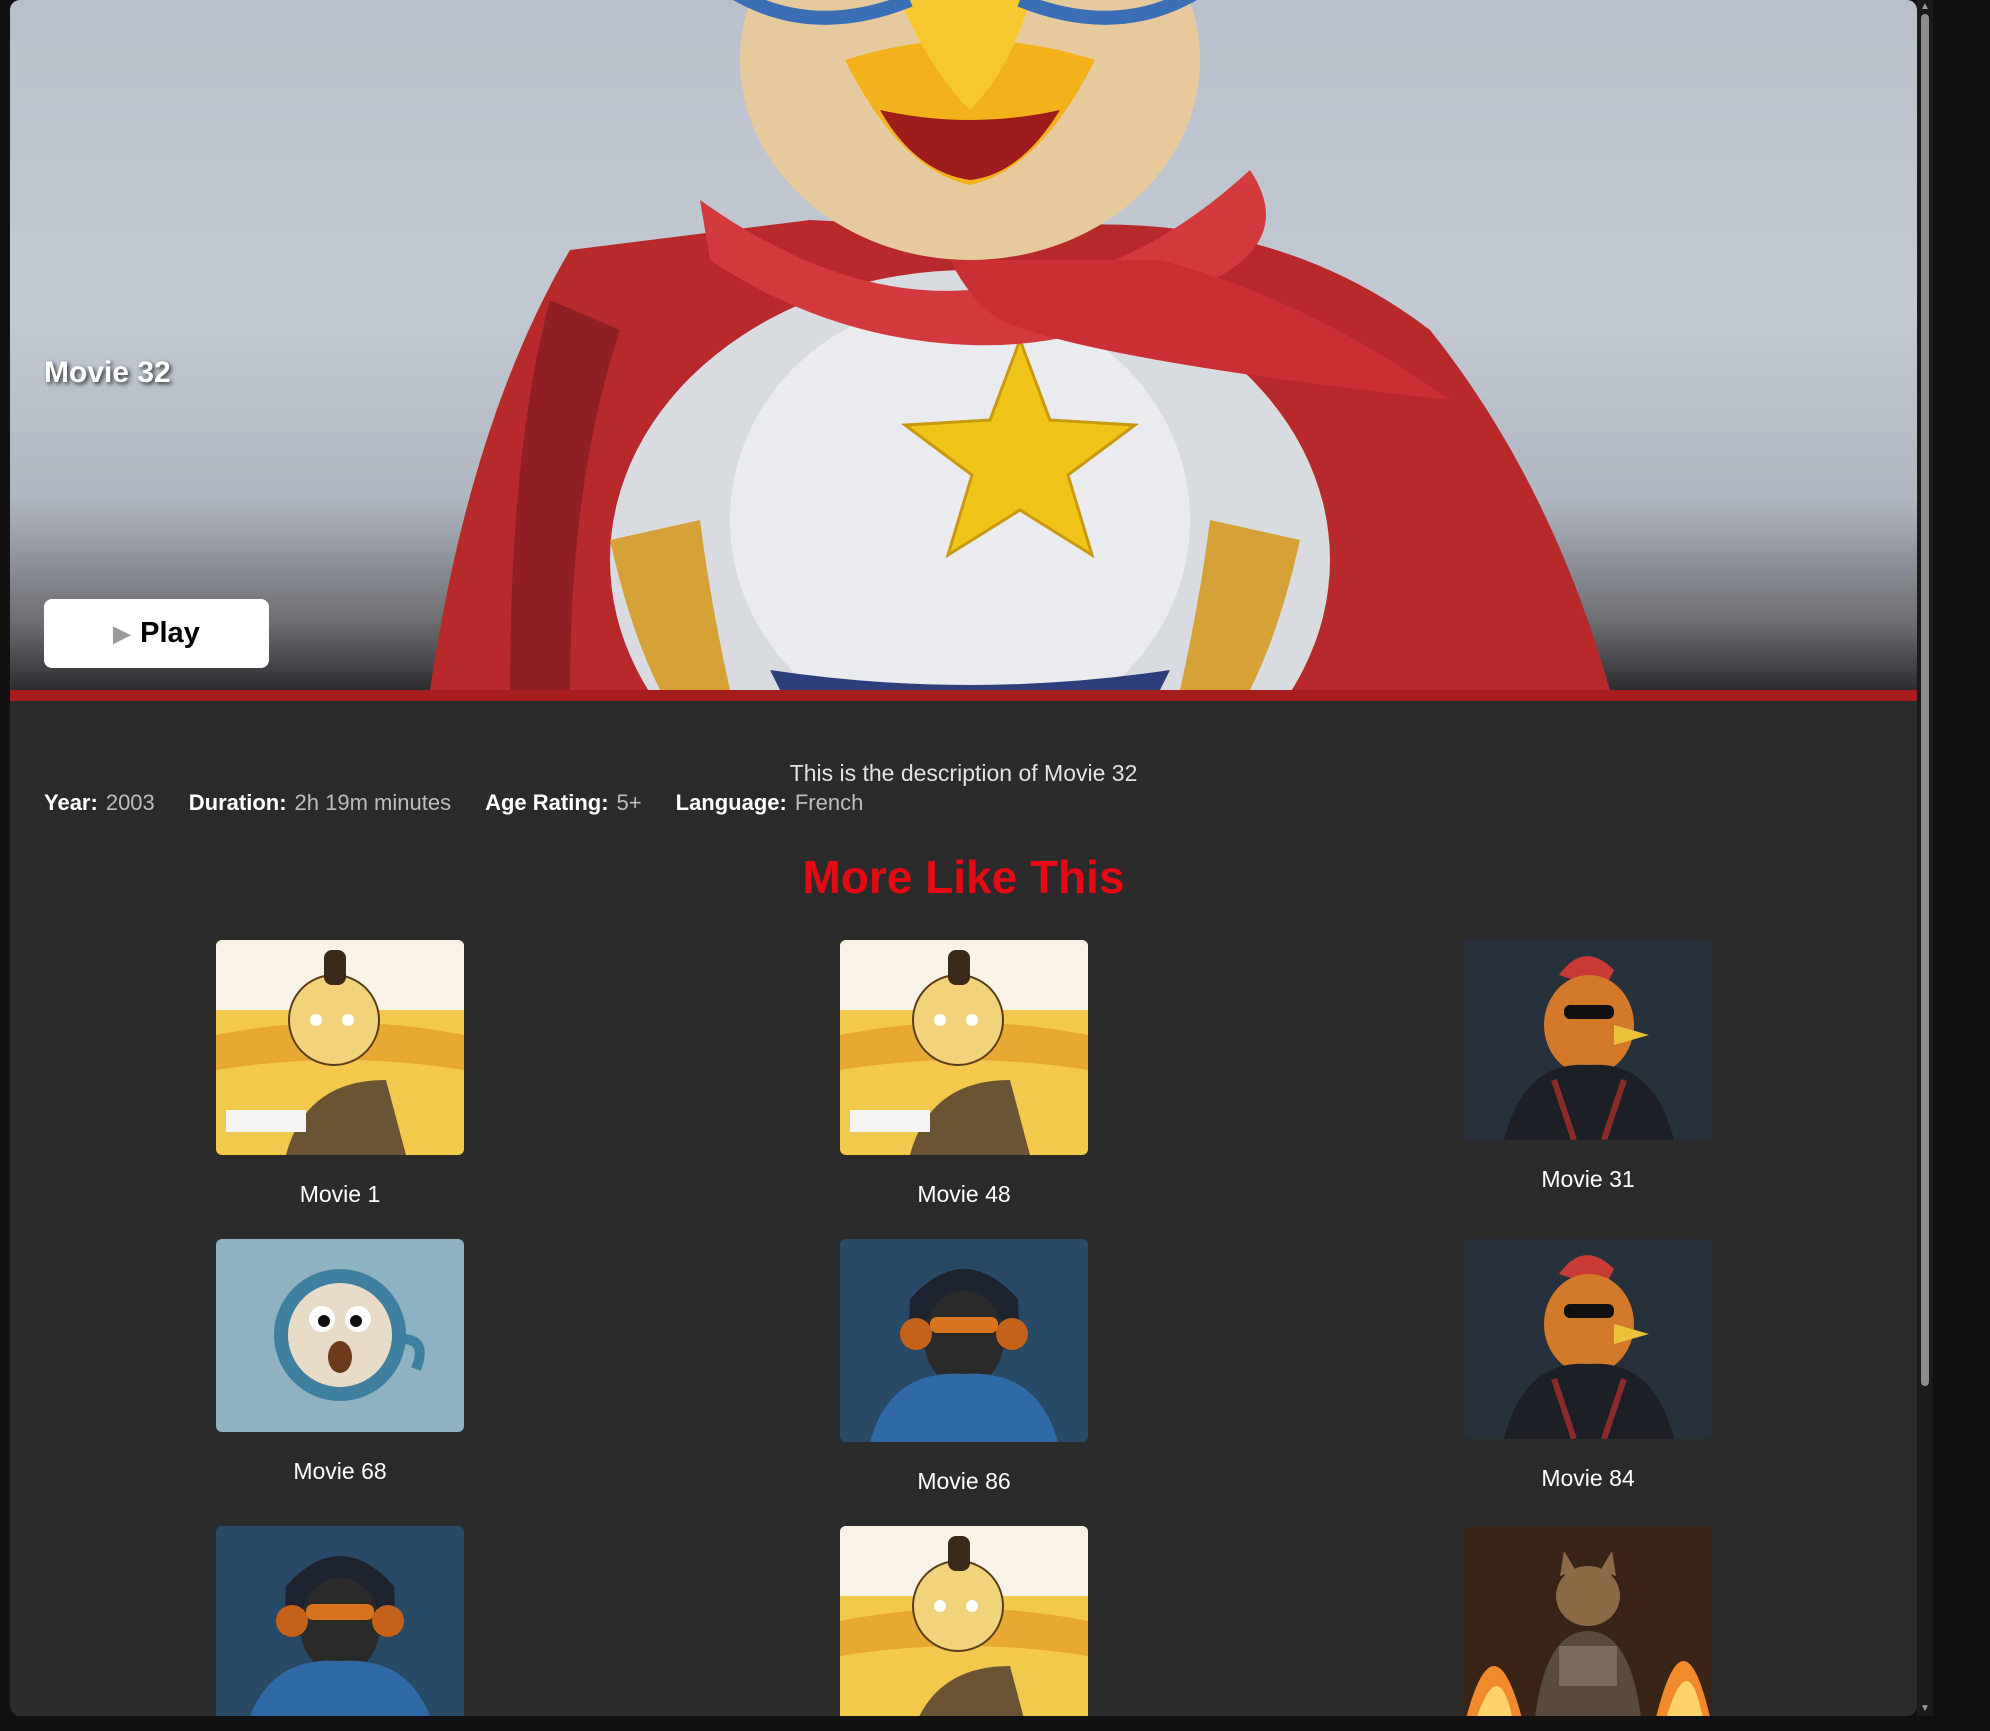 This screenshot has width=1990, height=1731. Describe the element at coordinates (107, 372) in the screenshot. I see `hero-title: Movie 32` at that location.